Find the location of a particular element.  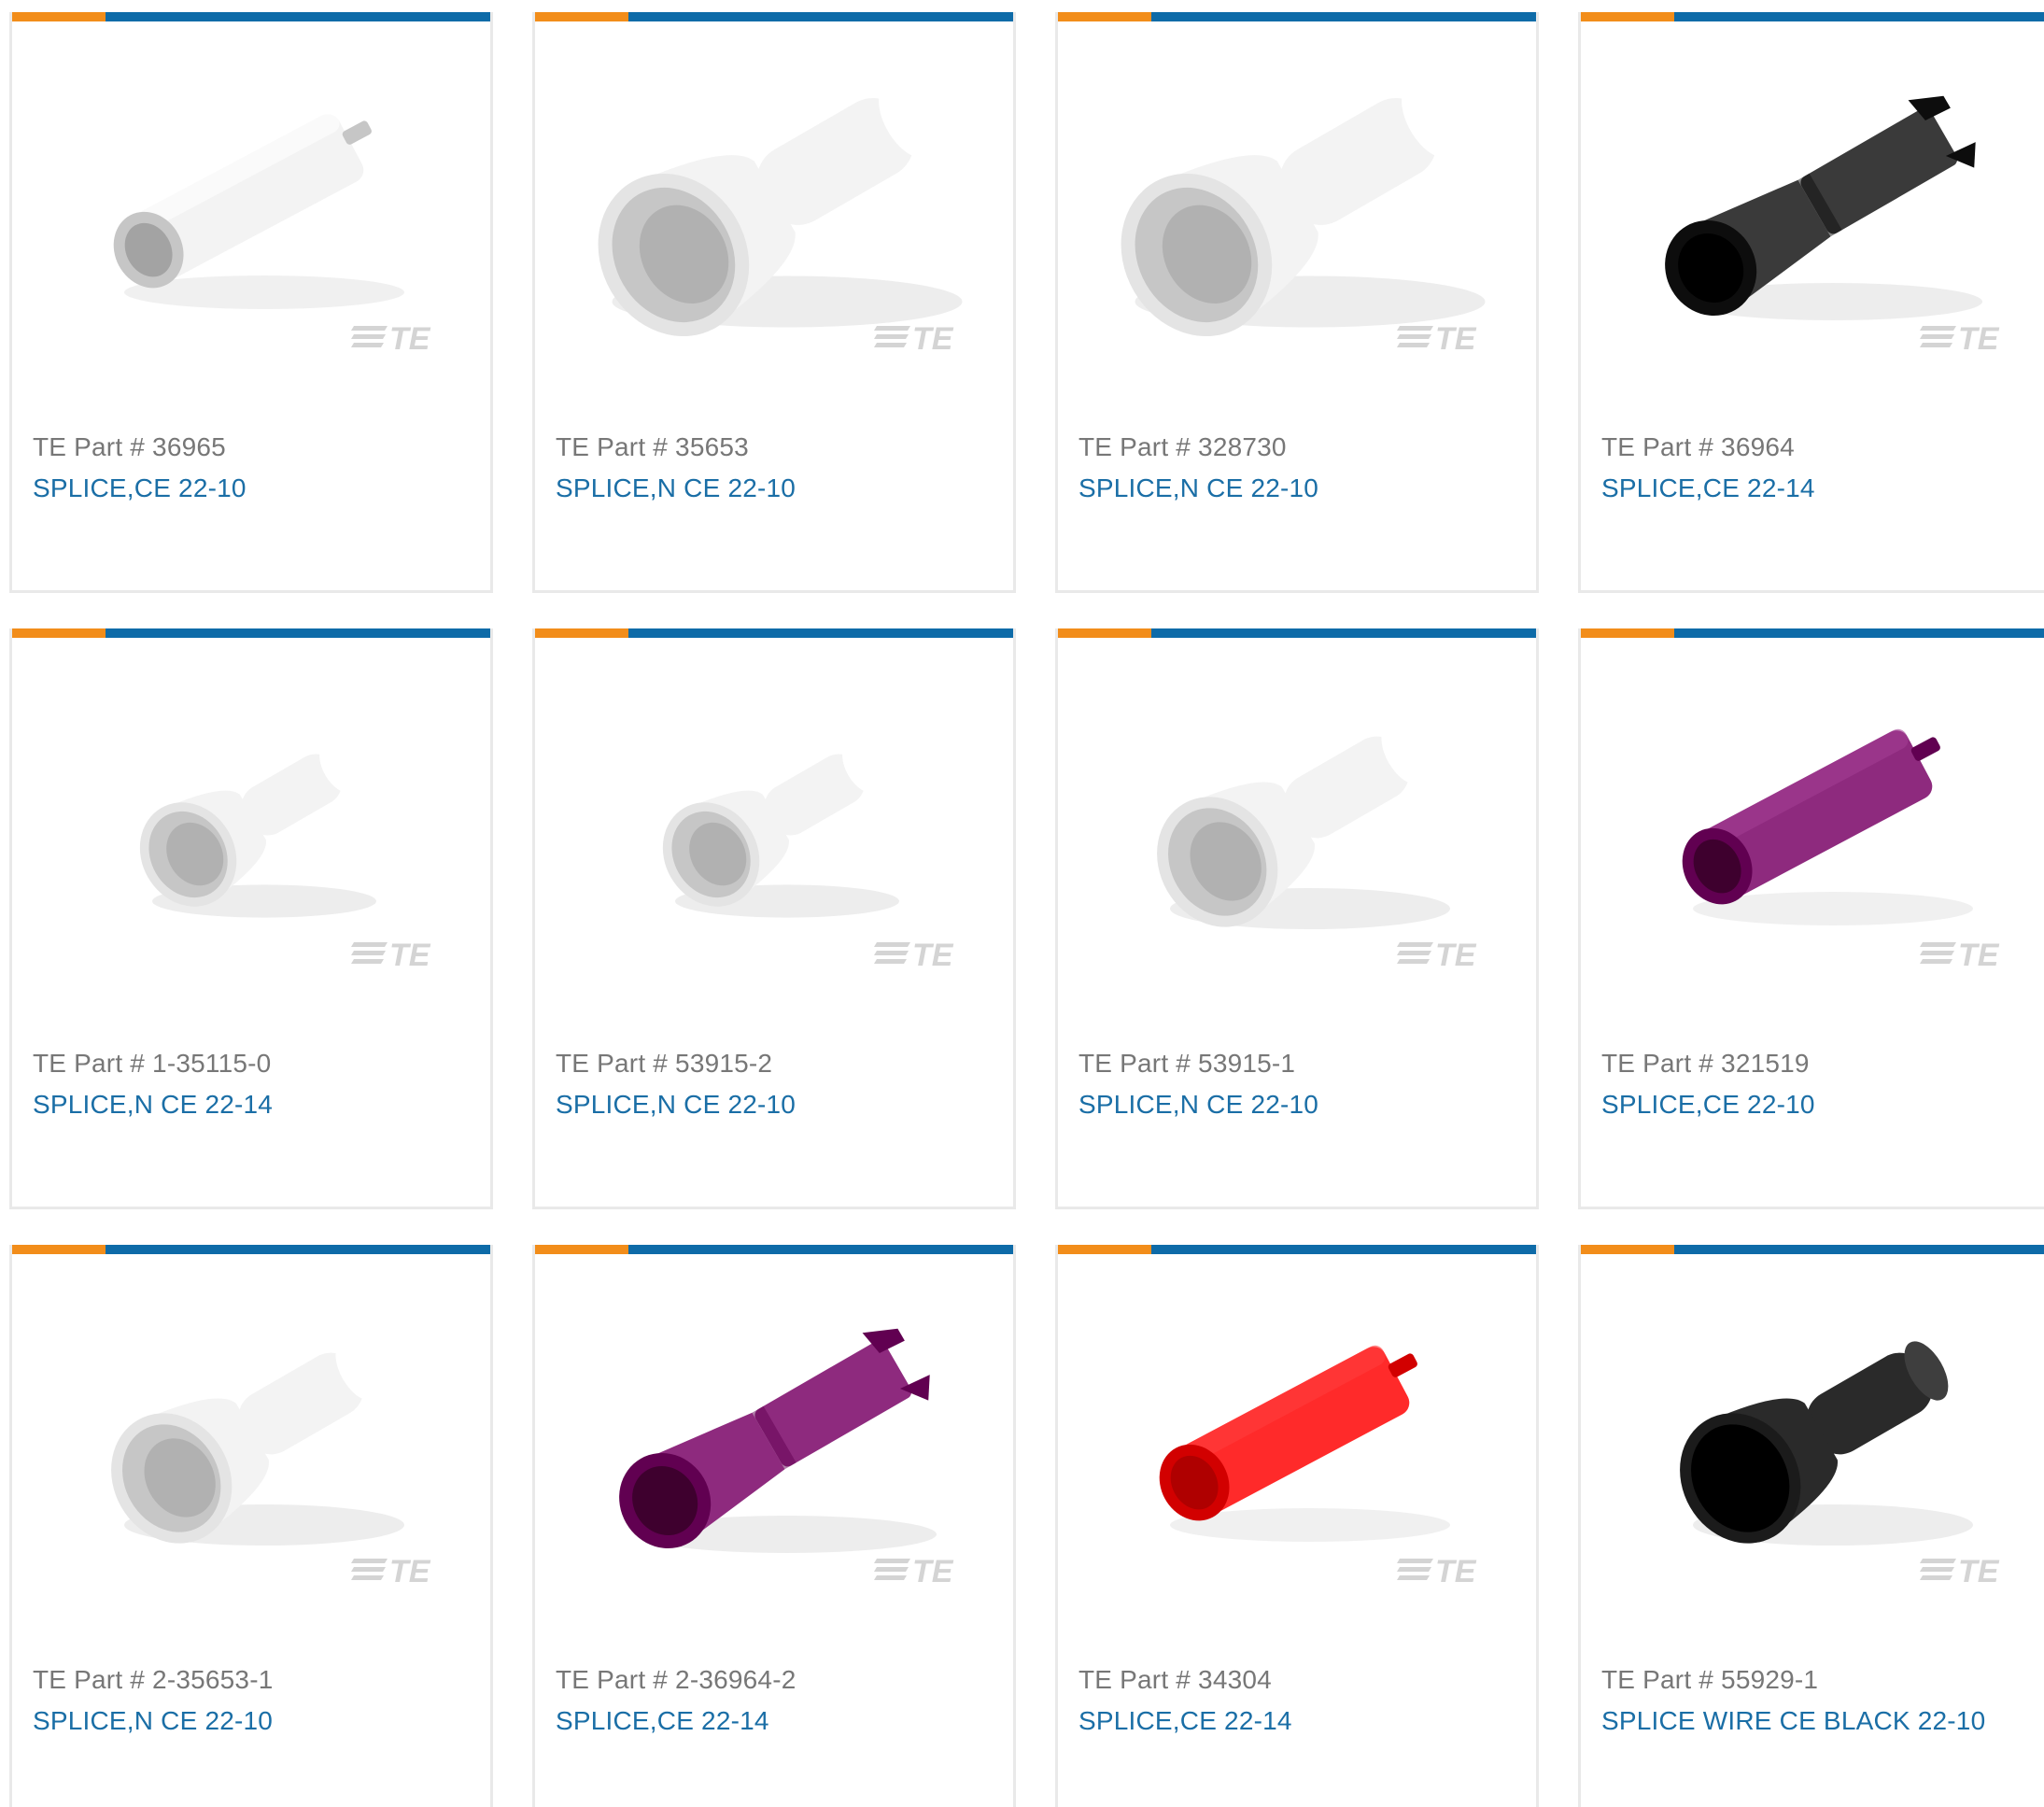

product-card: TE TE Part # 328730 SPLICE,N CE 22-10 is located at coordinates (1297, 302).